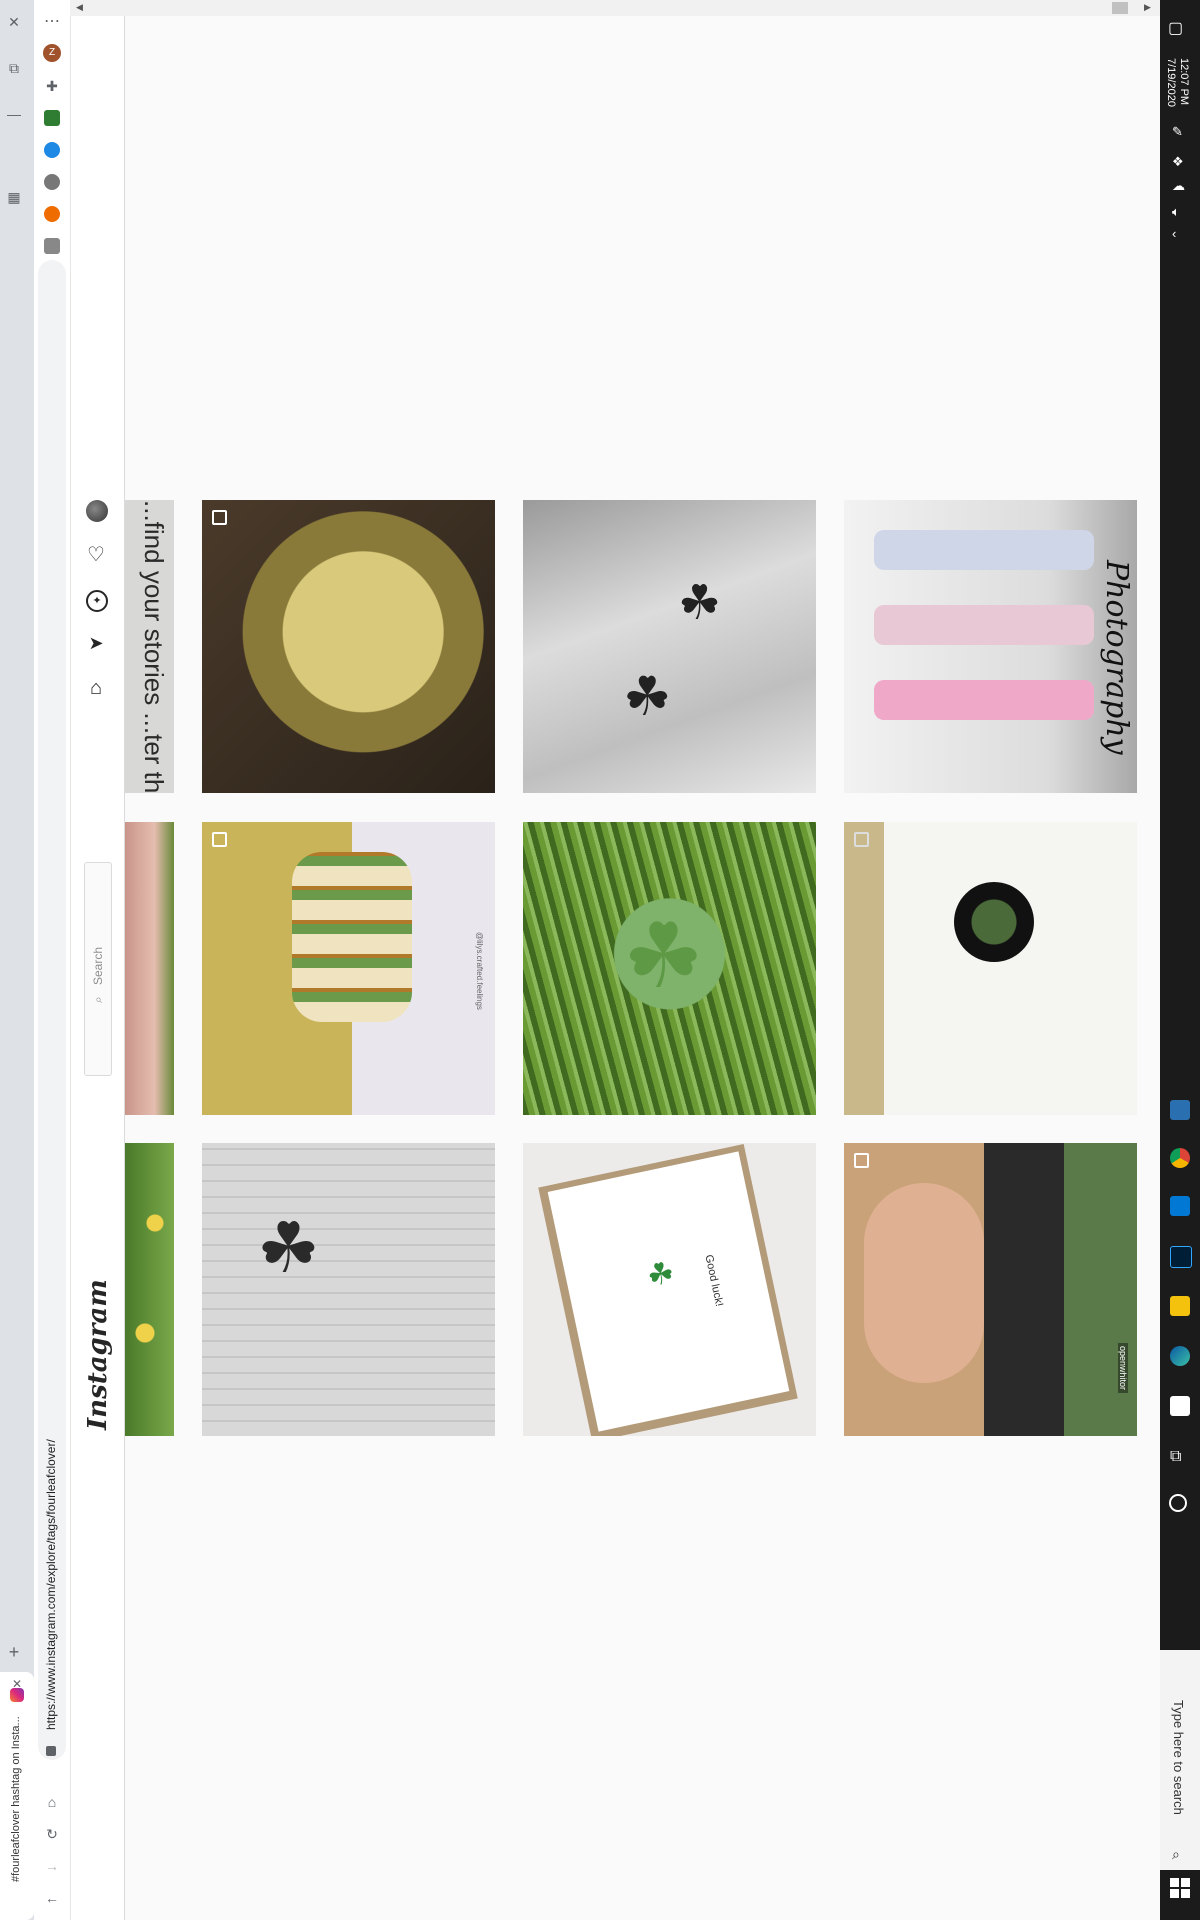 This screenshot has width=1200, height=1920. Describe the element at coordinates (1184, 81) in the screenshot. I see `taskbar-time: 12:07 PM` at that location.